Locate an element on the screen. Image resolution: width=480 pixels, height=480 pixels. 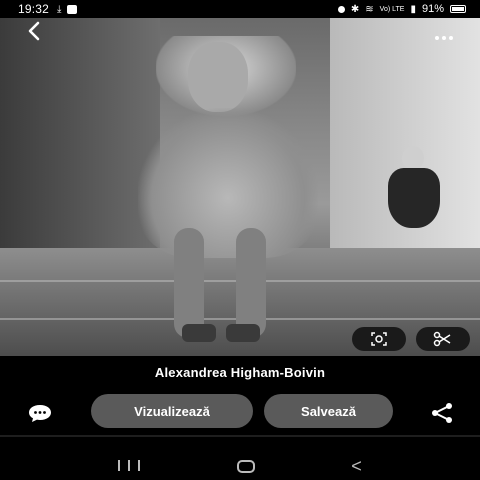
system-nav-bar: < is located at coordinates (240, 466).